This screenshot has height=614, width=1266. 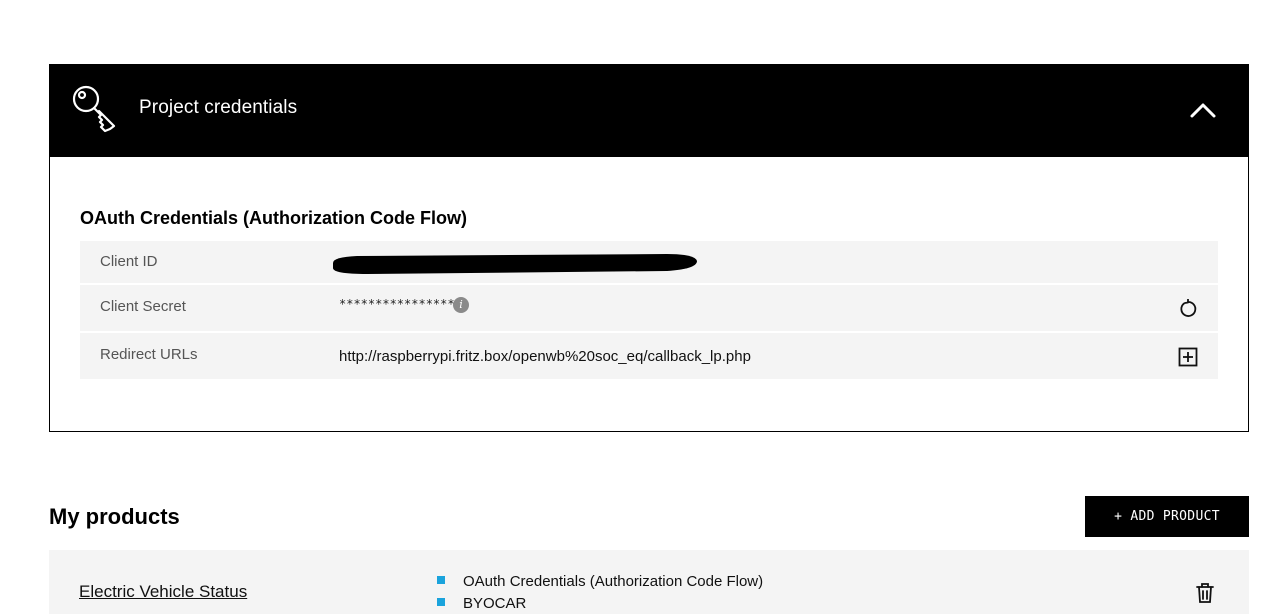 I want to click on redirect-urls-label: Redirect URLs, so click(x=149, y=354).